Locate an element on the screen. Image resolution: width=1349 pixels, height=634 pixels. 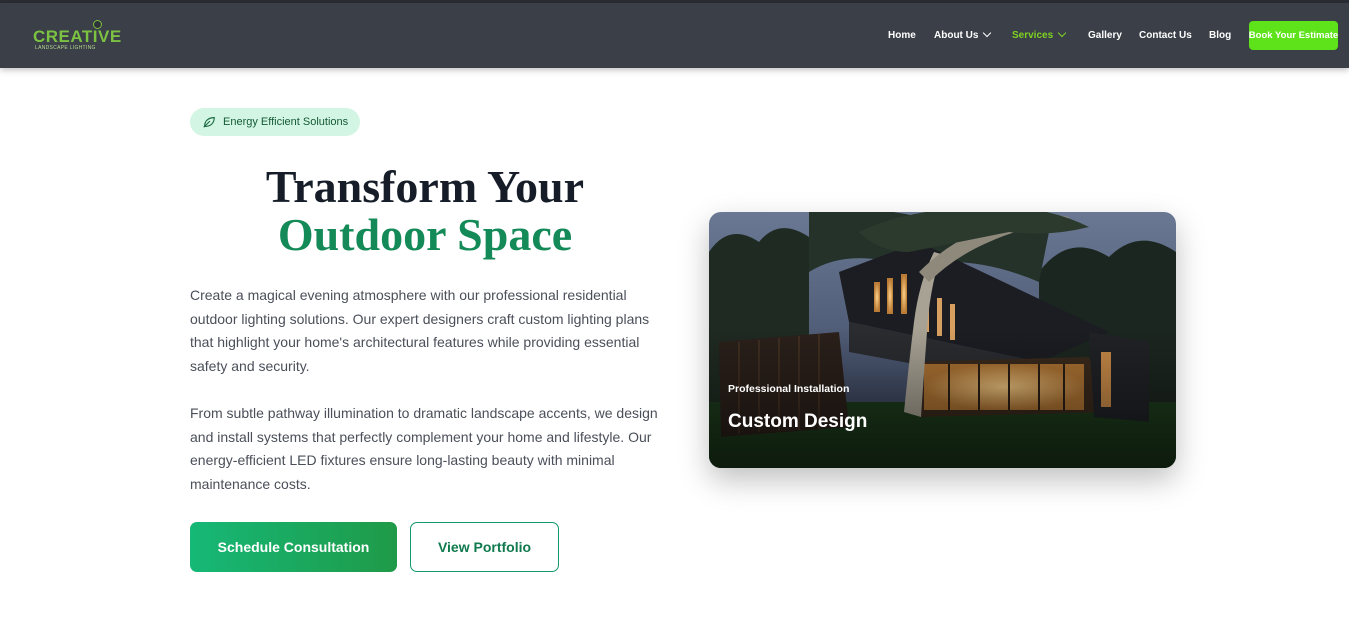
energy-badge: Energy Efficient Solutions is located at coordinates (275, 122).